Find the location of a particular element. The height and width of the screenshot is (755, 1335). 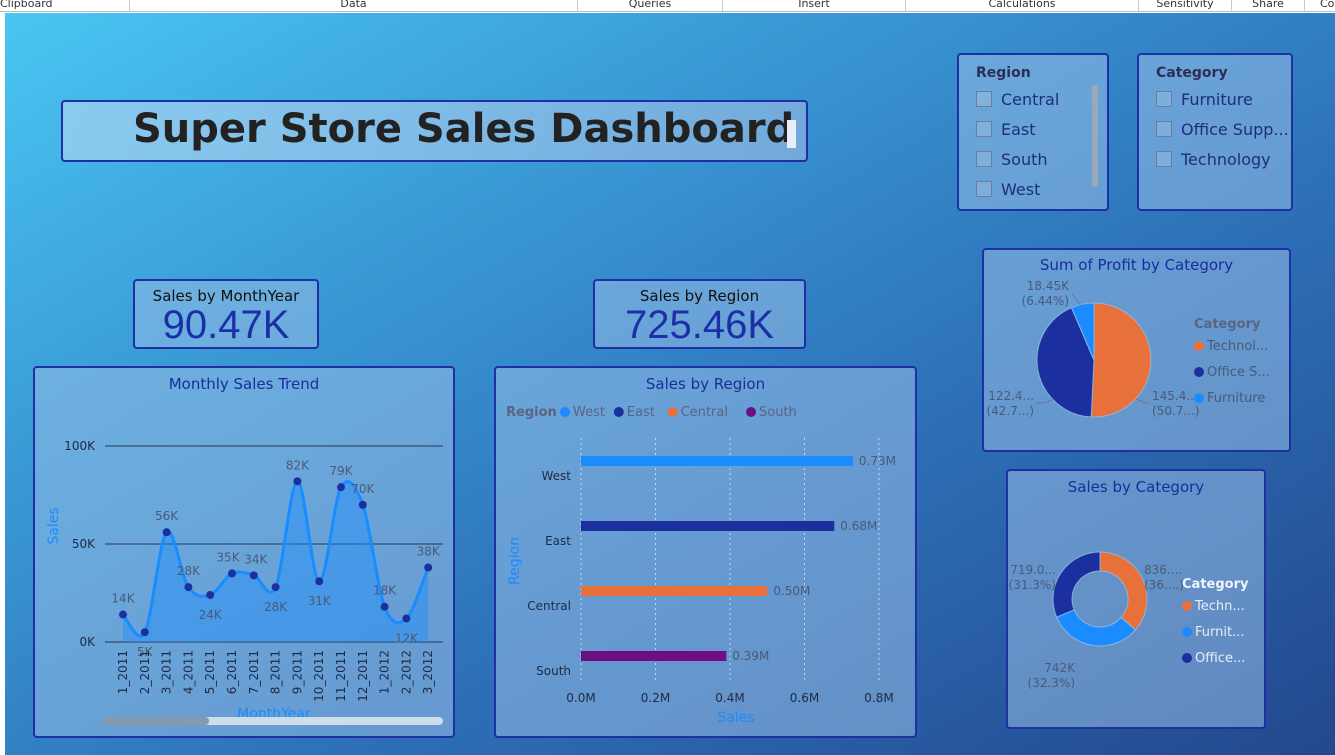

ribbon-clipboard: Clipboard is located at coordinates (65, 5).